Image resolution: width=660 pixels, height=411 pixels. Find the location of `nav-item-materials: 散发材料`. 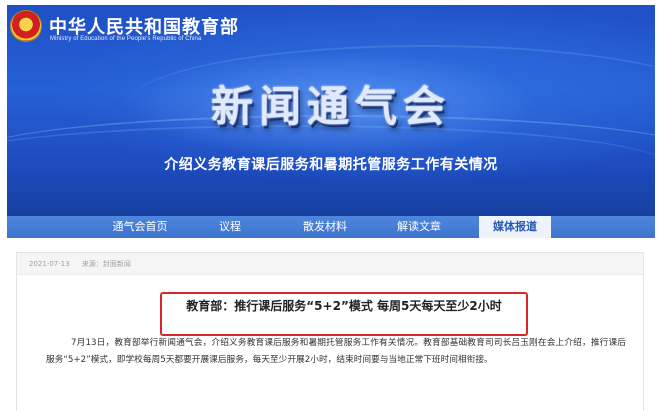

nav-item-materials: 散发材料 is located at coordinates (325, 227).